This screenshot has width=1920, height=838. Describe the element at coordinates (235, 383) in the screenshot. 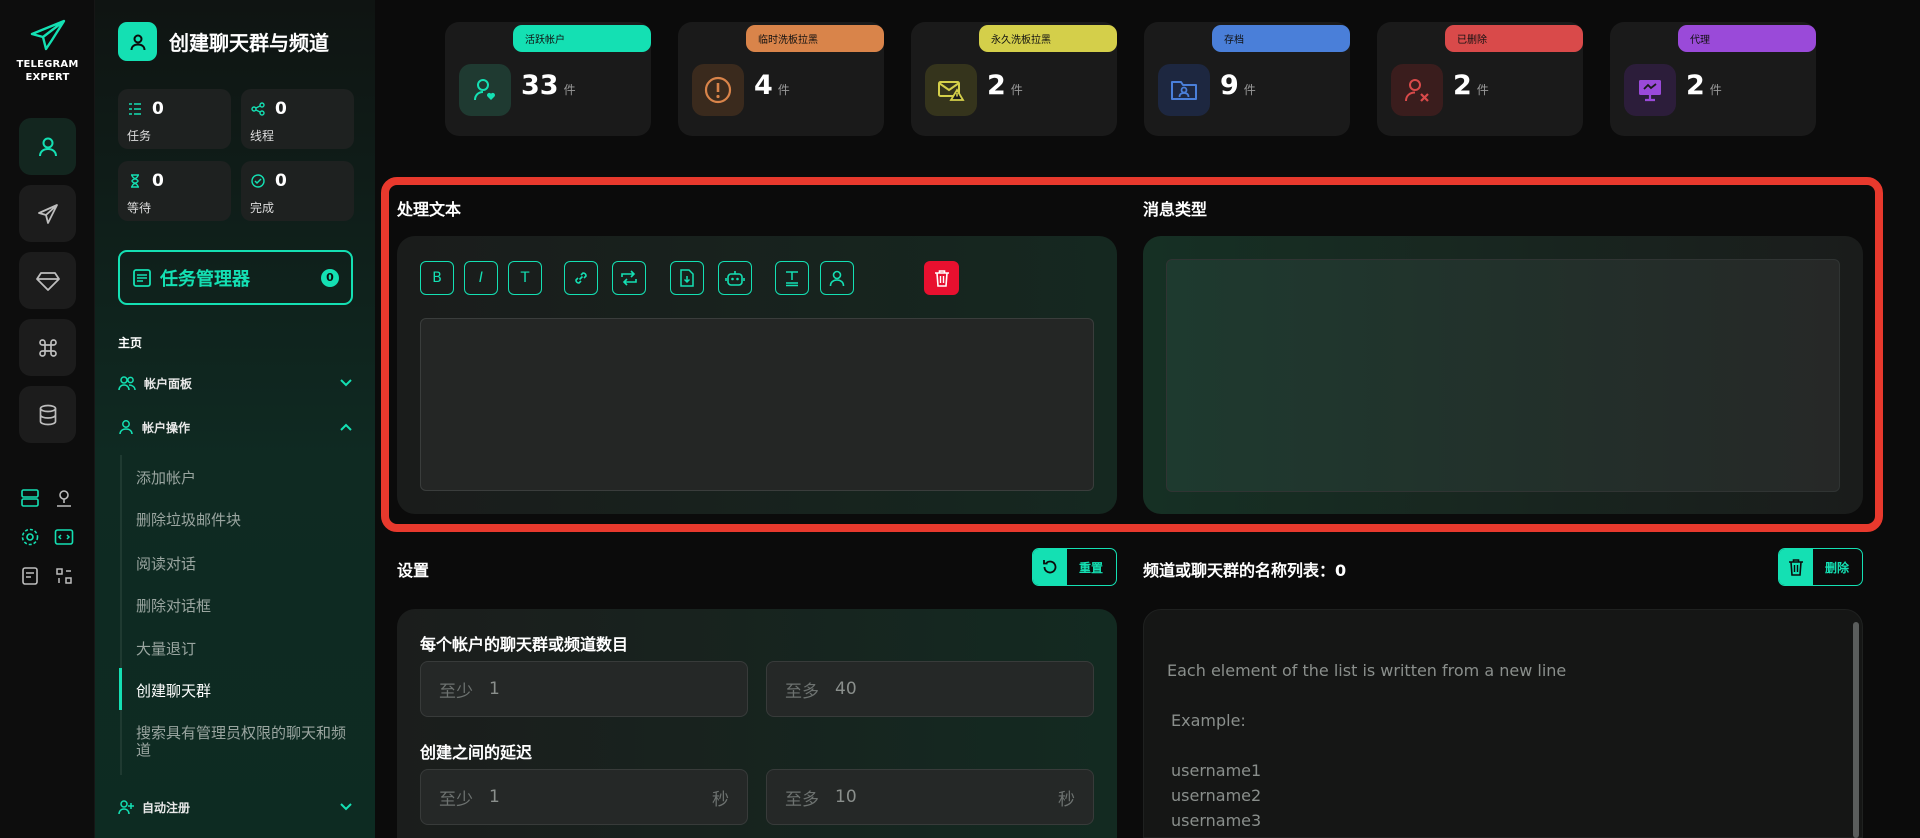

I see `menu-account-panel: 帐户面板` at that location.